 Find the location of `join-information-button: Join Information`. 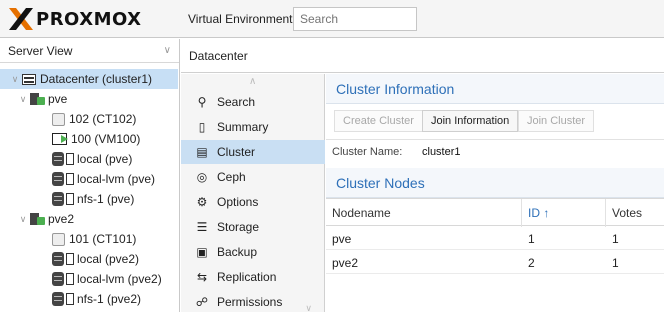

join-information-button: Join Information is located at coordinates (470, 121).